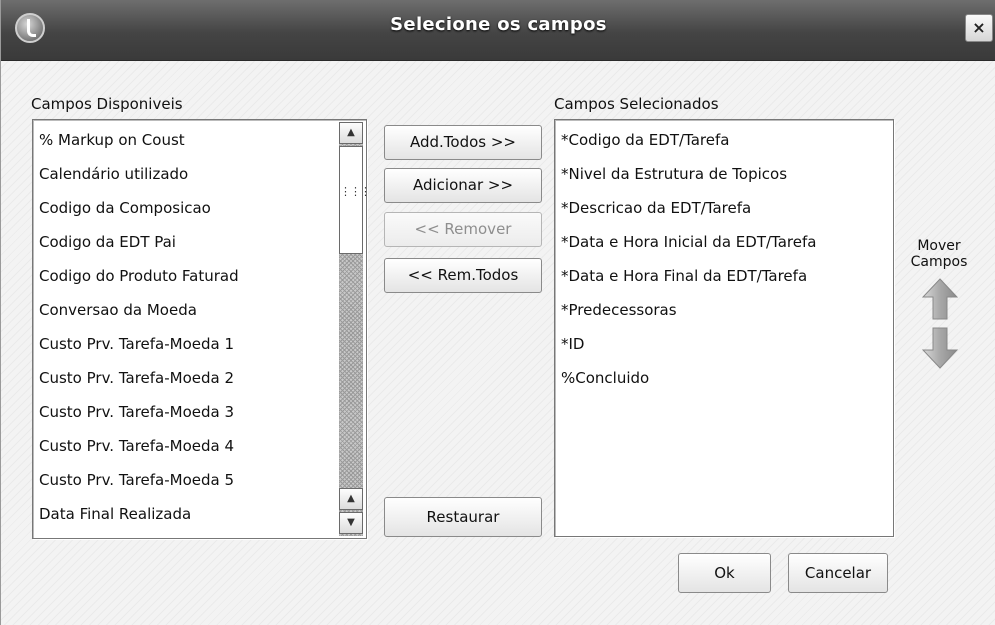  What do you see at coordinates (572, 344) in the screenshot?
I see `list-item: *ID` at bounding box center [572, 344].